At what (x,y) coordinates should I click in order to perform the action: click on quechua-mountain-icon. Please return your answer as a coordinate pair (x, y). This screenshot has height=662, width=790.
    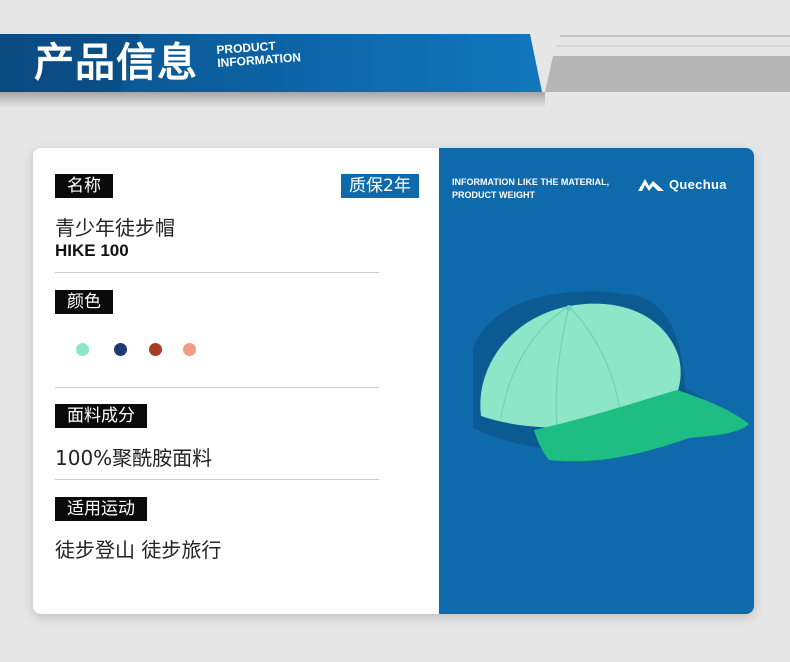
    Looking at the image, I should click on (651, 185).